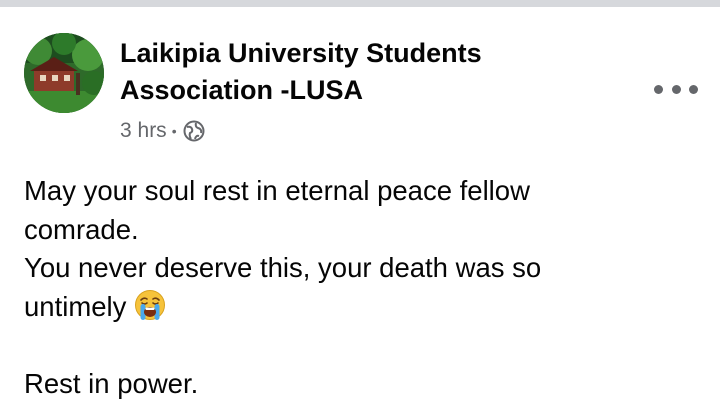 This screenshot has width=720, height=403. Describe the element at coordinates (194, 131) in the screenshot. I see `globe-icon` at that location.